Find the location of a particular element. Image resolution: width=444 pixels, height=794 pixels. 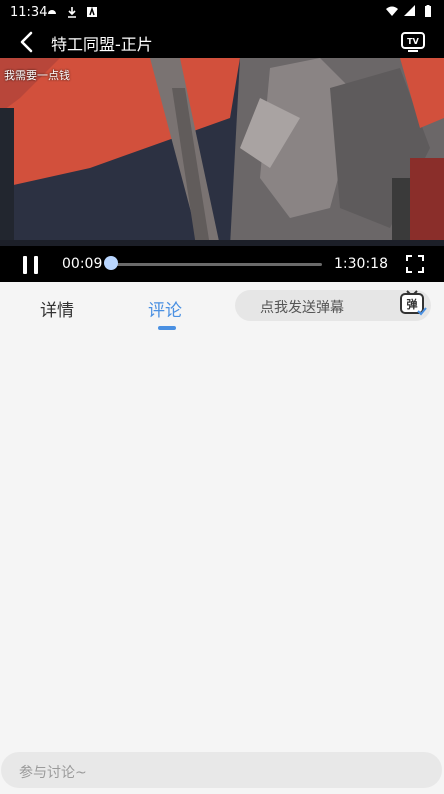

danmaku-send-icon: 弹 is located at coordinates (413, 303).